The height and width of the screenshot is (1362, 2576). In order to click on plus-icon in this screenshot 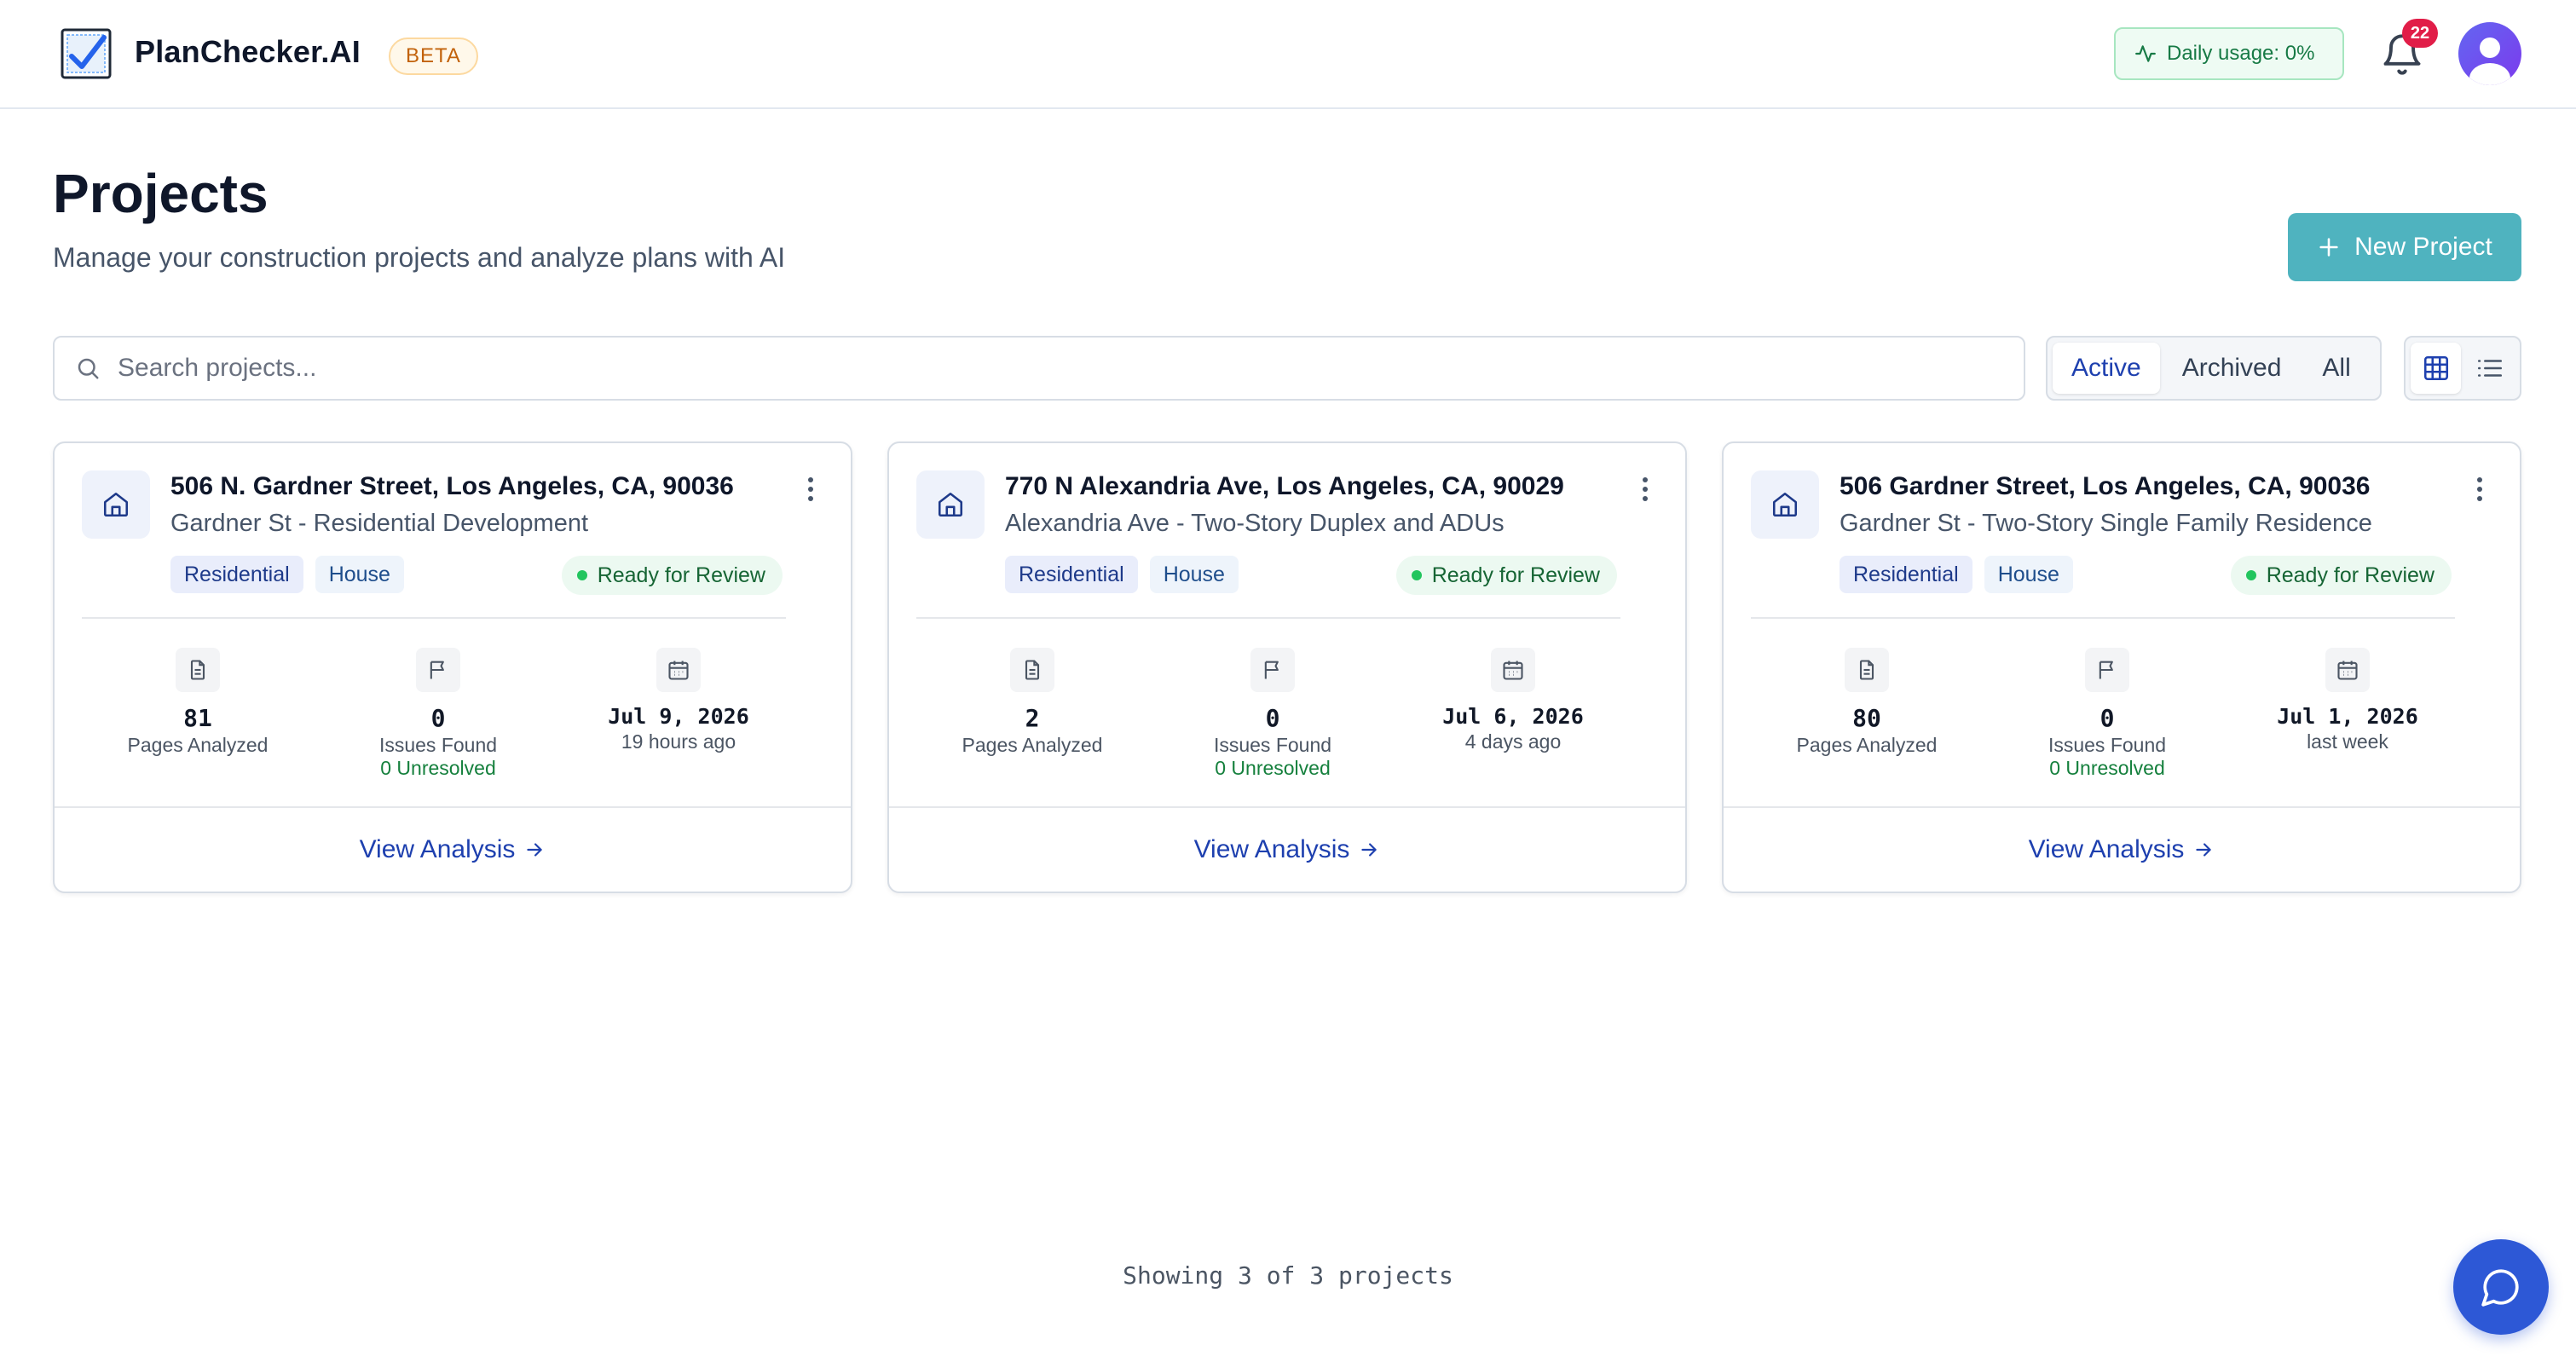, I will do `click(2328, 247)`.